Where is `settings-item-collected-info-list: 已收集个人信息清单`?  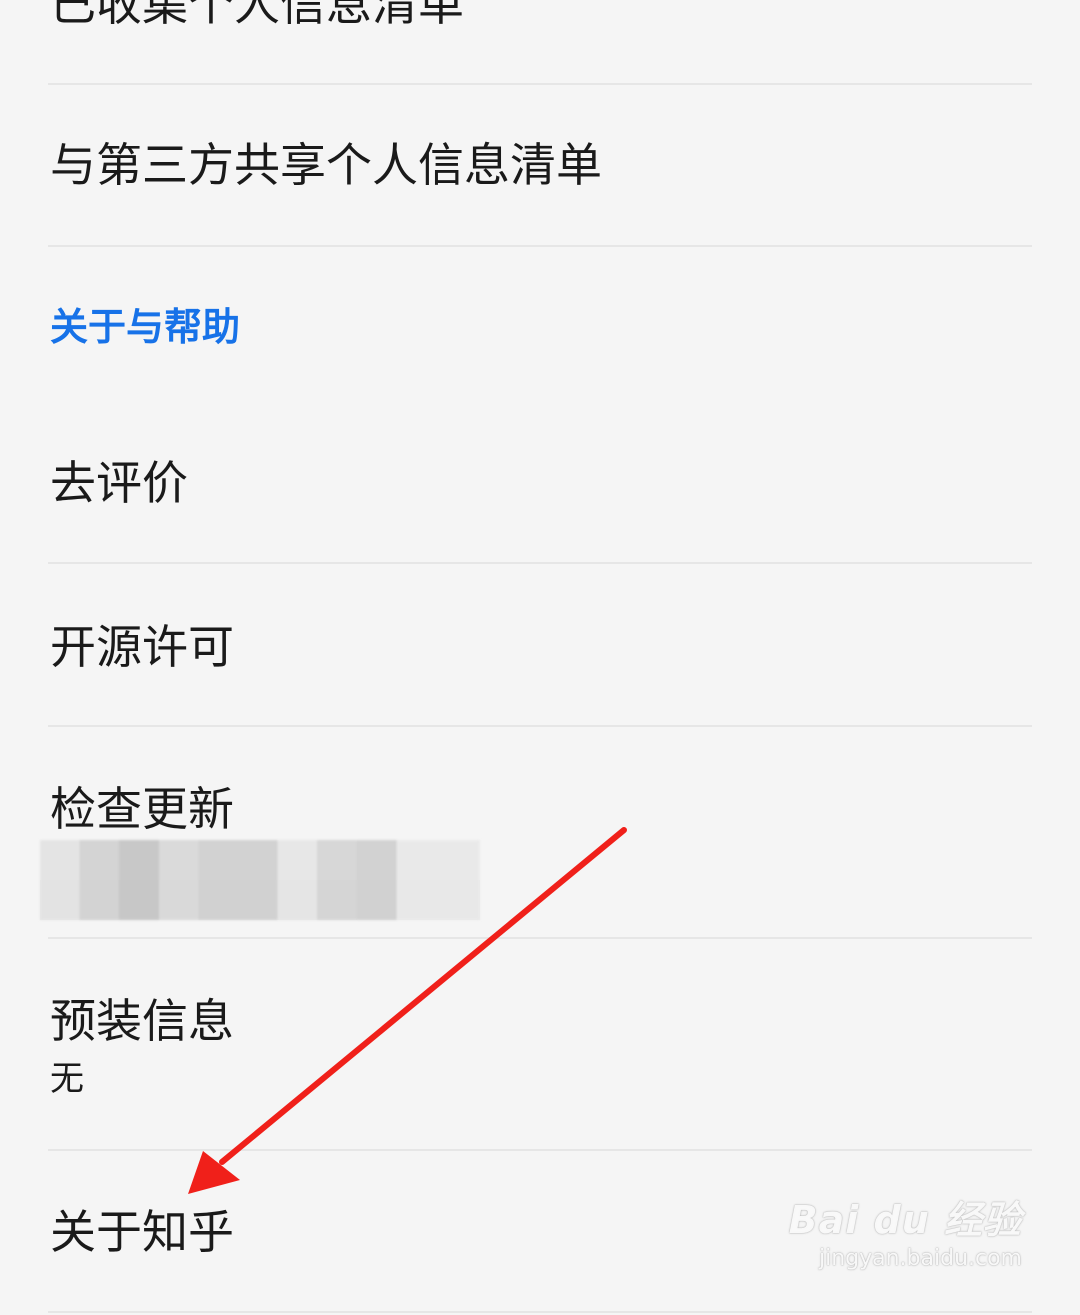
settings-item-collected-info-list: 已收集个人信息清单 is located at coordinates (540, 42).